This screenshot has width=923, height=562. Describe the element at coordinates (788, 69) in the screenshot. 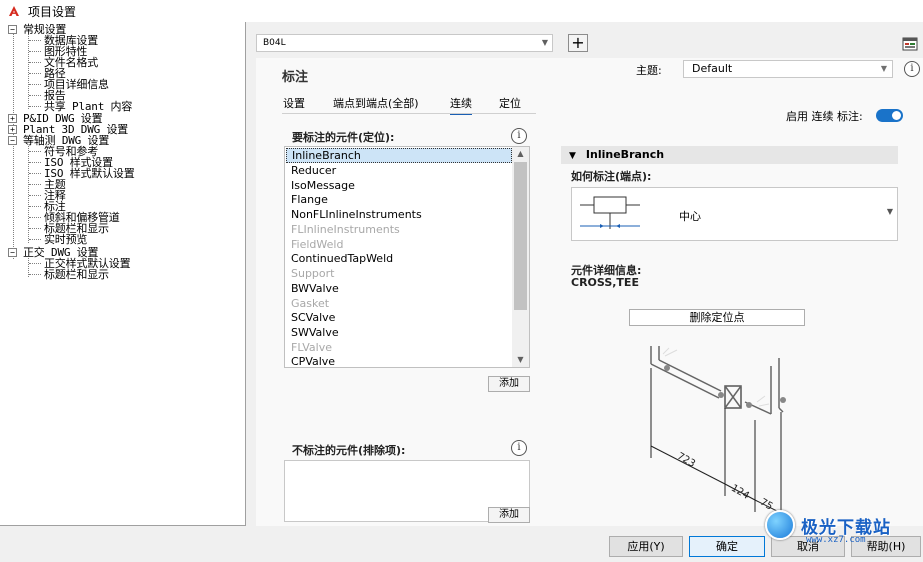

I see `theme-select: Default ▼` at that location.